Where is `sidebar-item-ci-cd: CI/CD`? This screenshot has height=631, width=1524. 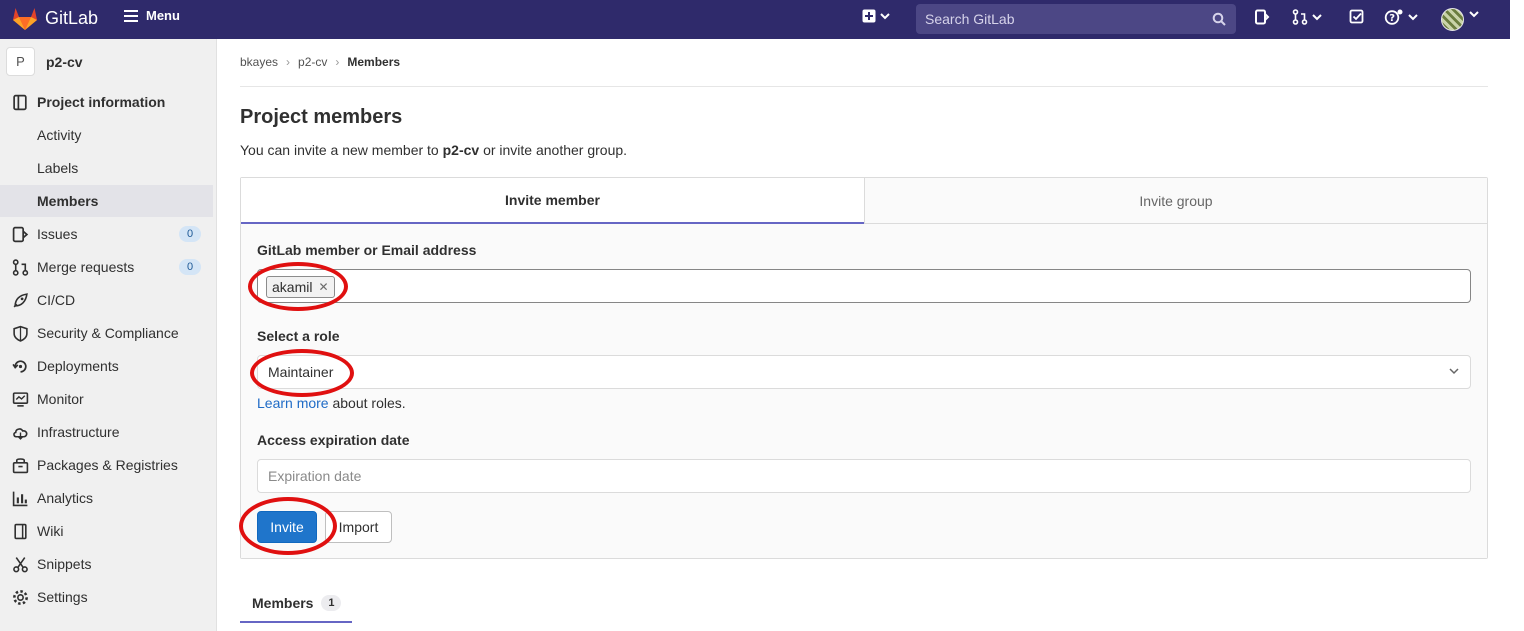
sidebar-item-ci-cd: CI/CD is located at coordinates (106, 300).